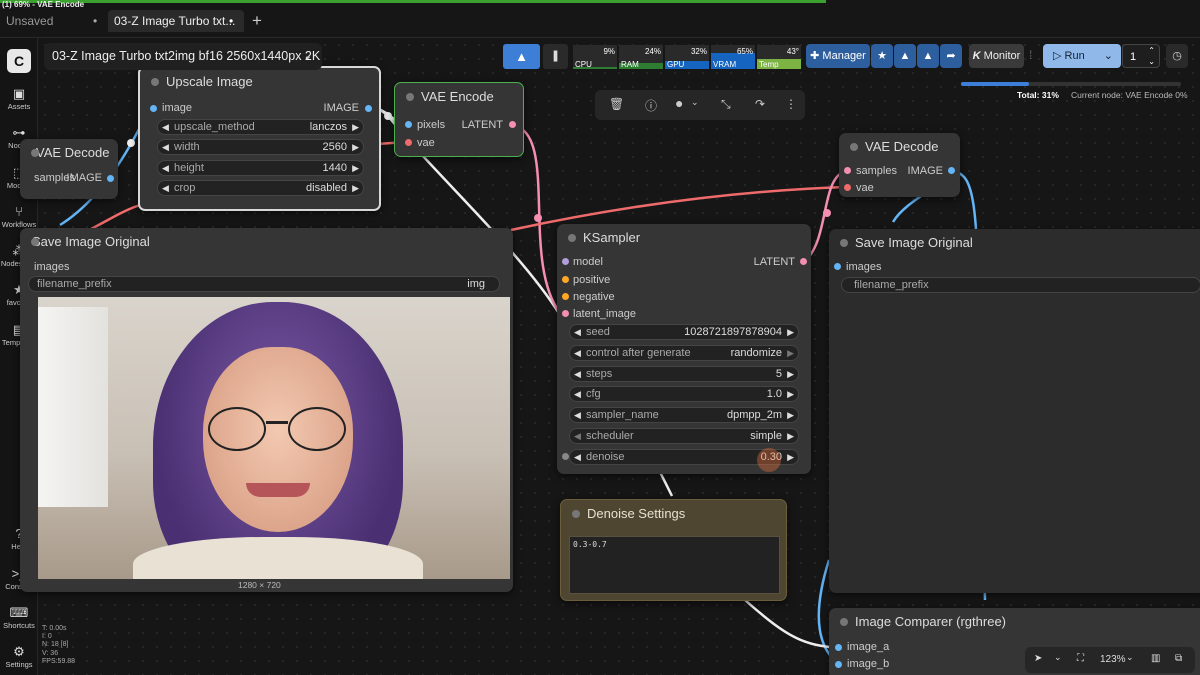 The image size is (1200, 675). What do you see at coordinates (1113, 659) in the screenshot?
I see `zoom-level: 123%` at bounding box center [1113, 659].